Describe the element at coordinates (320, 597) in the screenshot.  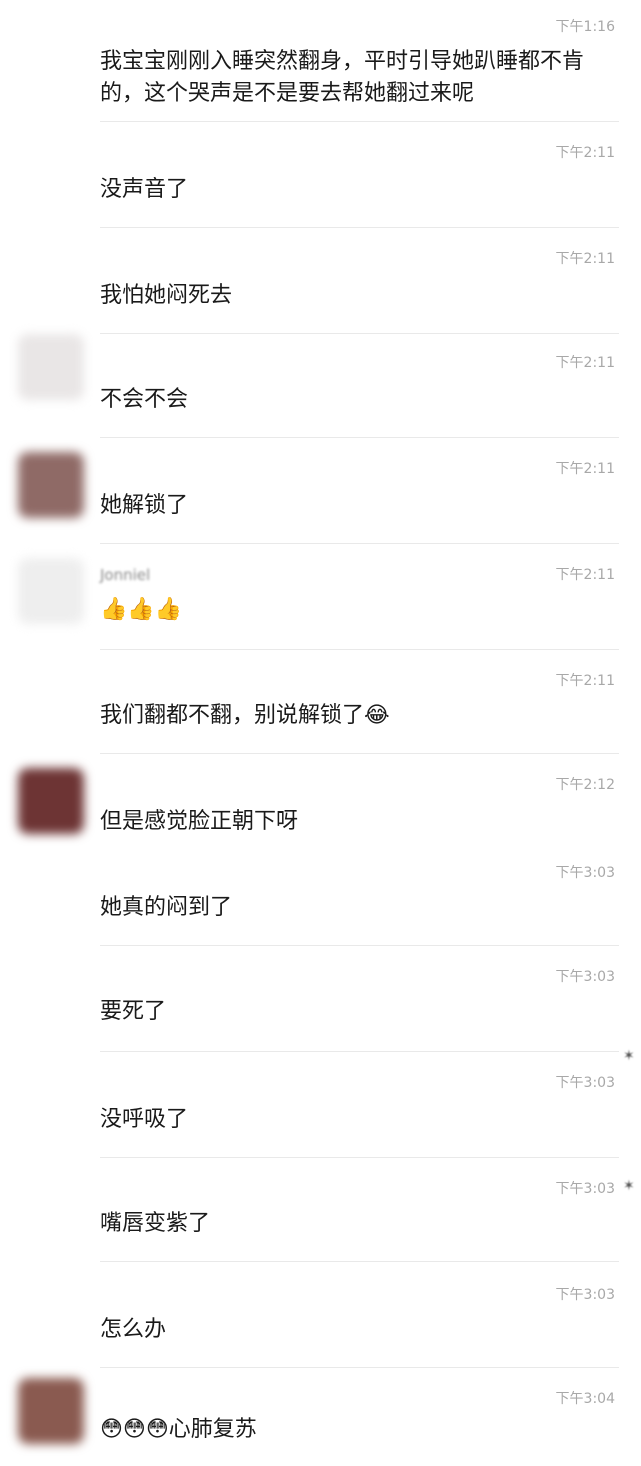
I see `chat-message: Jonniel 下午2:11 👍👍👍` at that location.